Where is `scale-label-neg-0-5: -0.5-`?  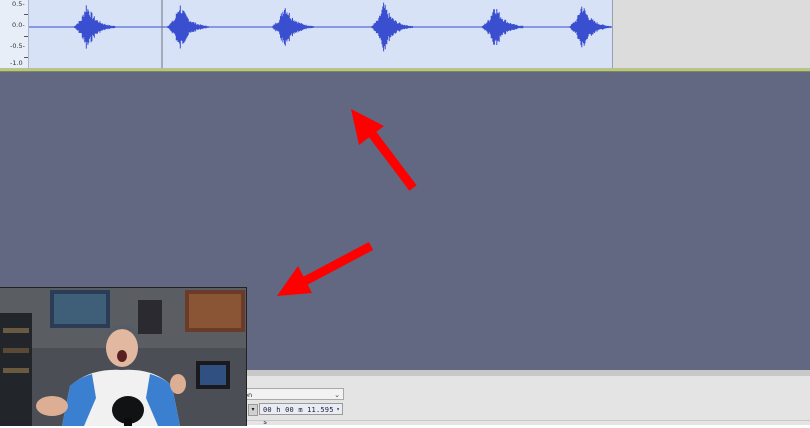
scale-label-neg-0-5: -0.5- is located at coordinates (18, 46).